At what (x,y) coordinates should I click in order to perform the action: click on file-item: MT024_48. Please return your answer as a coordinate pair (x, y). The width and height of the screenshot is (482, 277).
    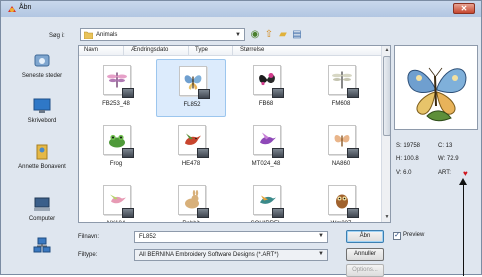
    Looking at the image, I should click on (266, 148).